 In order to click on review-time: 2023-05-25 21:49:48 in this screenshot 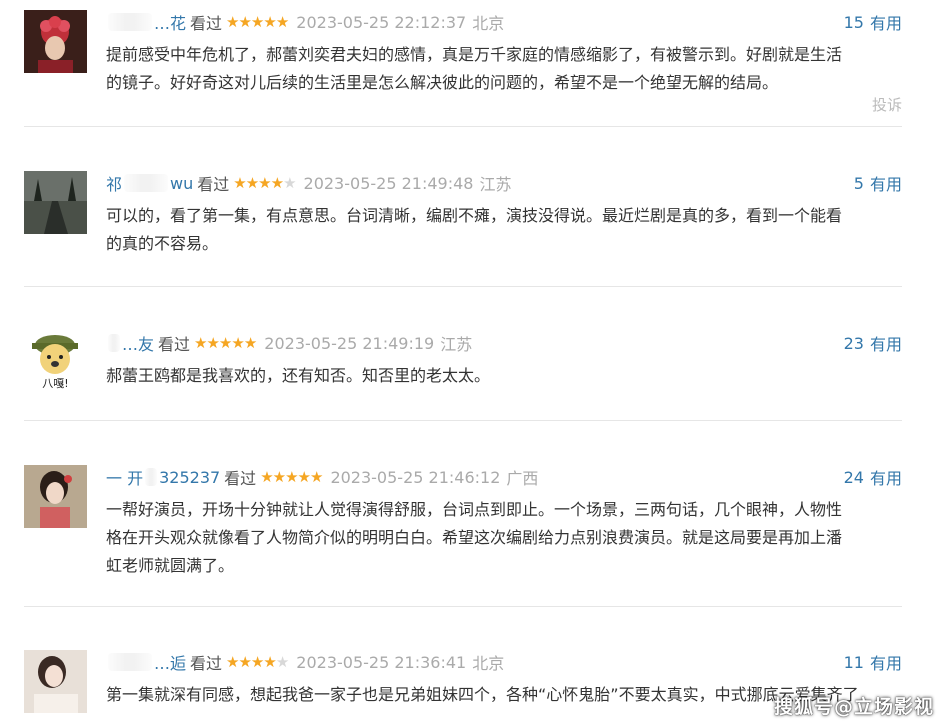, I will do `click(388, 183)`.